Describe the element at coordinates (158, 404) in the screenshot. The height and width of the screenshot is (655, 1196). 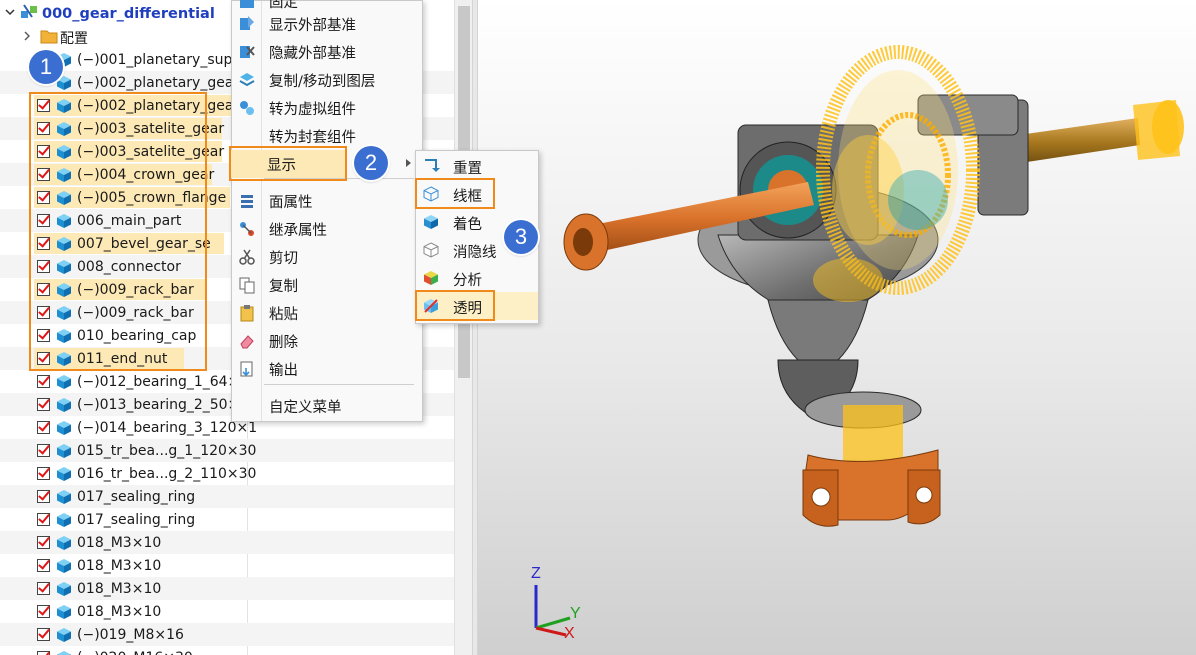
I see `tree-item-label: (−)013_bearing_2_50×` at that location.